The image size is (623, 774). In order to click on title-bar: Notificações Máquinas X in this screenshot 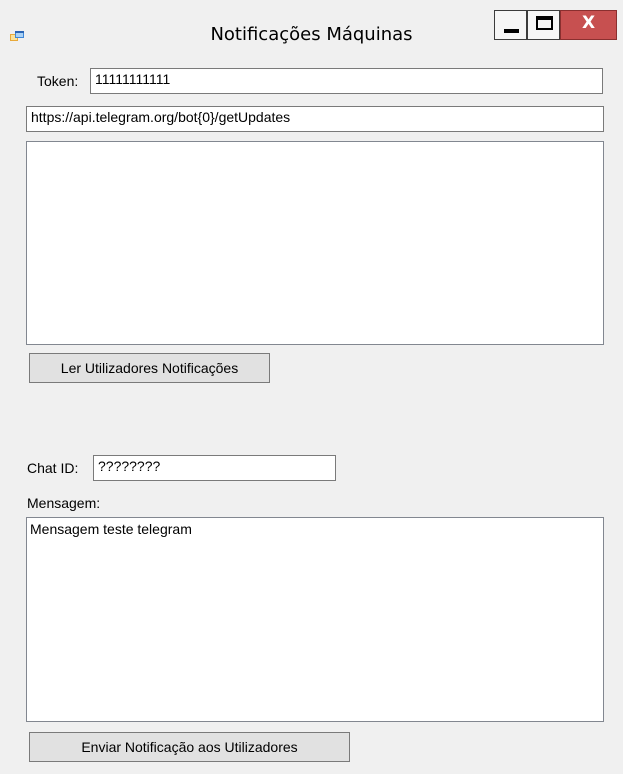, I will do `click(311, 26)`.